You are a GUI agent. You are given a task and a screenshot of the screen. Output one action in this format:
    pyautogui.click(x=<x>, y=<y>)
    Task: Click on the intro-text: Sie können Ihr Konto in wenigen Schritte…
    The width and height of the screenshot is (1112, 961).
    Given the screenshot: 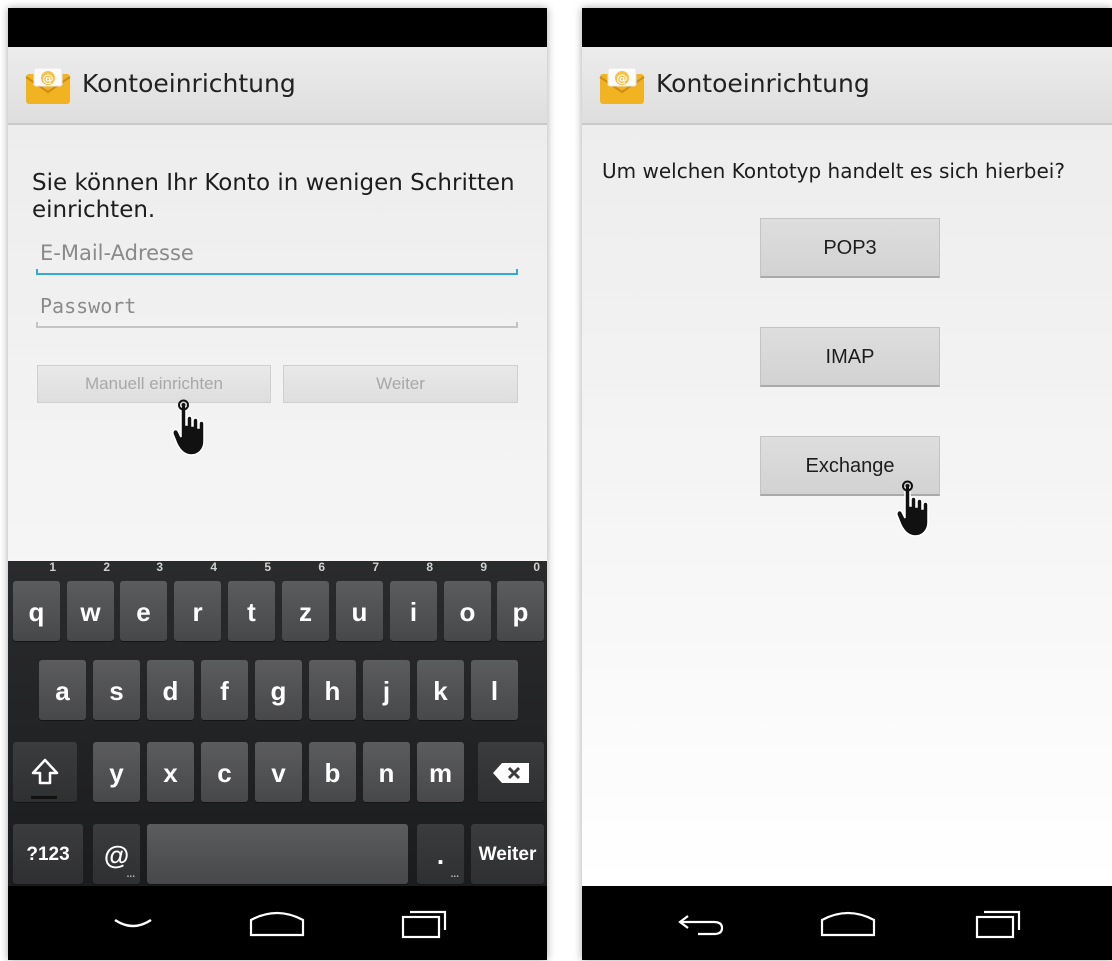 What is the action you would take?
    pyautogui.click(x=273, y=196)
    